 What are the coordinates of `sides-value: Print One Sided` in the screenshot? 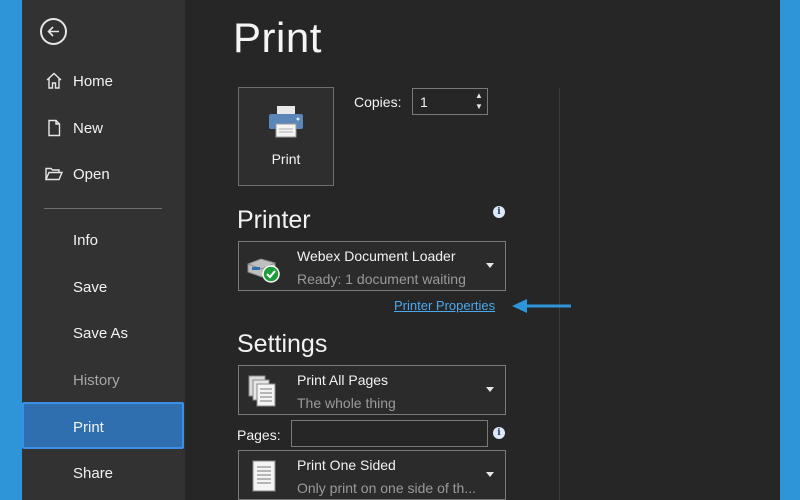 It's located at (346, 465).